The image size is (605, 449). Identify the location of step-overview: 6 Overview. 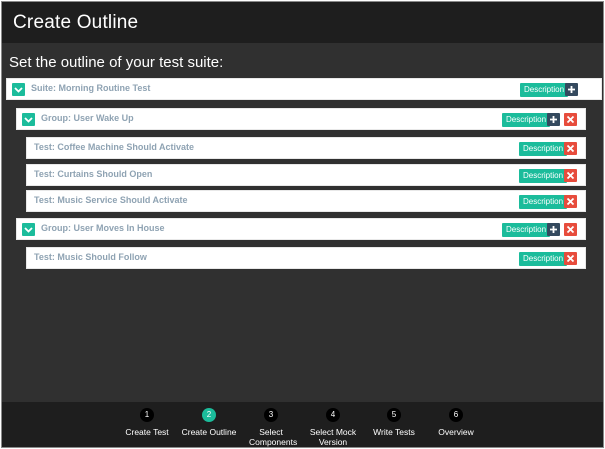
(456, 422).